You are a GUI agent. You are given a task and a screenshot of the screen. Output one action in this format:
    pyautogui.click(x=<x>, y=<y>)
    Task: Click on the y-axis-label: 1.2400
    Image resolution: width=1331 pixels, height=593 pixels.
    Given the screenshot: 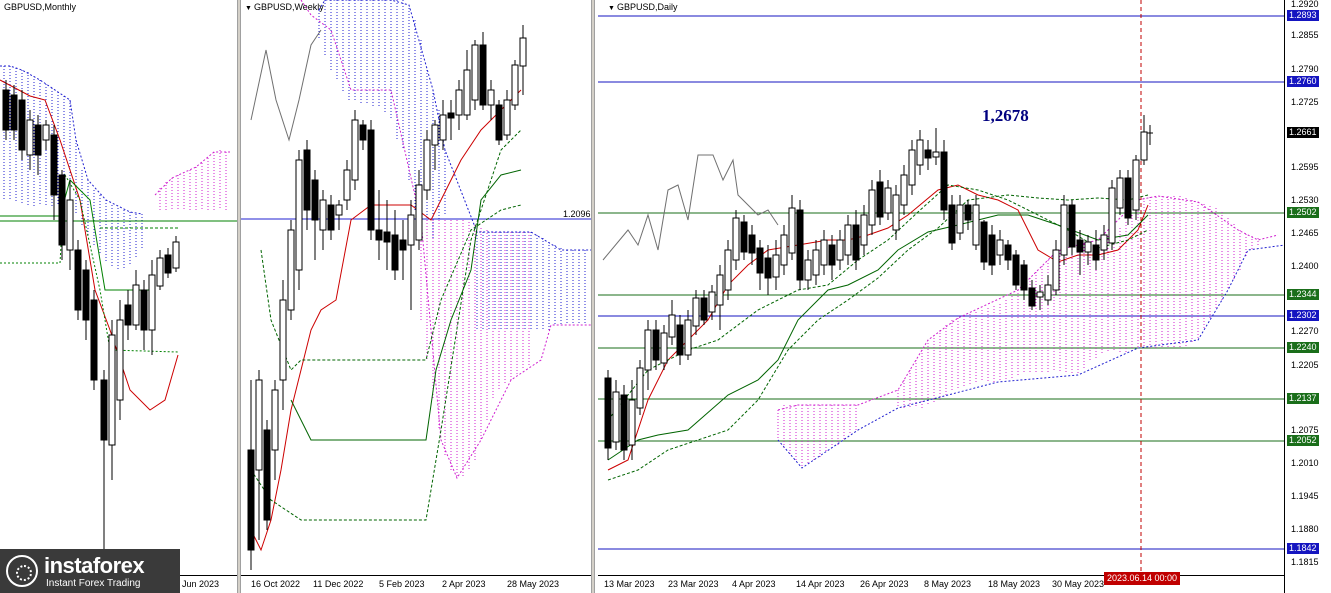 What is the action you would take?
    pyautogui.click(x=1305, y=266)
    